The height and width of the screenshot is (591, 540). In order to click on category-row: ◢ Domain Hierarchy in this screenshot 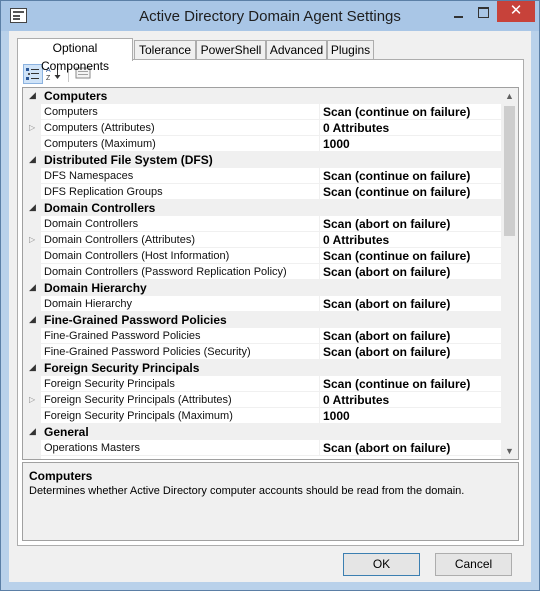, I will do `click(262, 288)`.